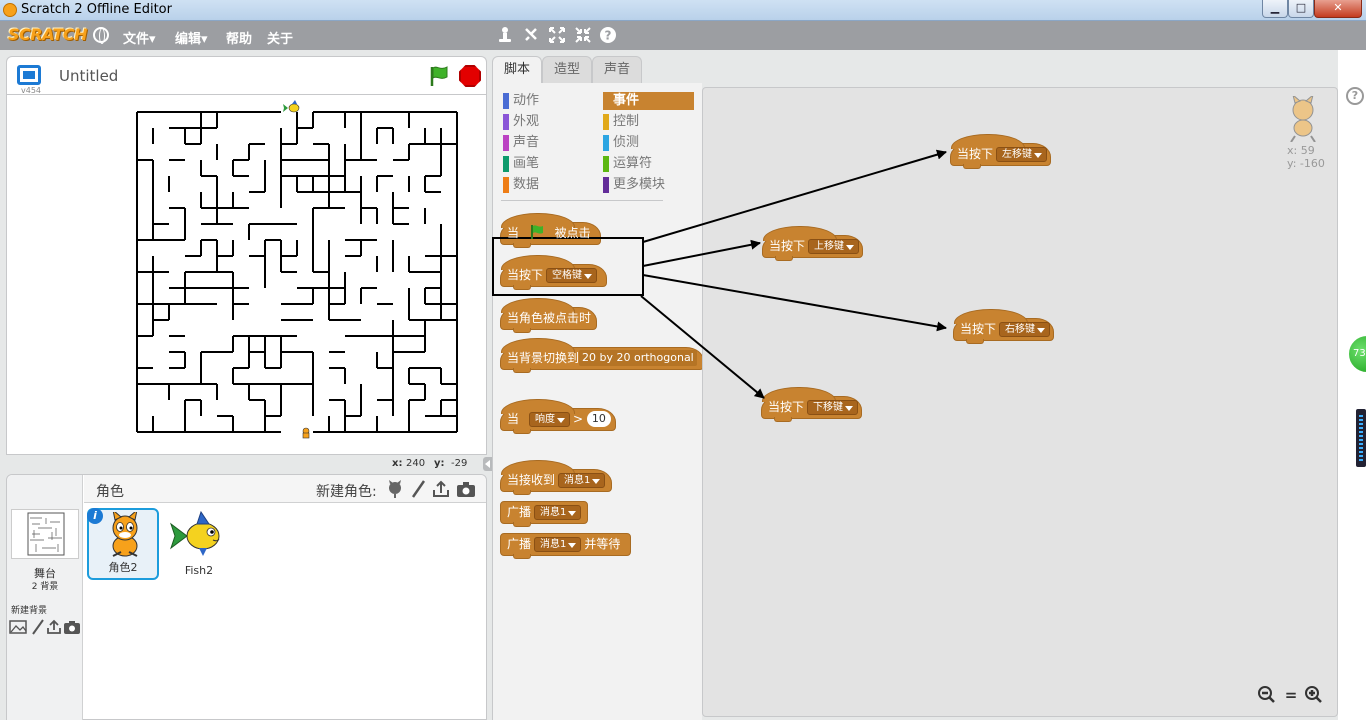 The image size is (1366, 720). I want to click on key-dropdown: 左移键, so click(1022, 154).